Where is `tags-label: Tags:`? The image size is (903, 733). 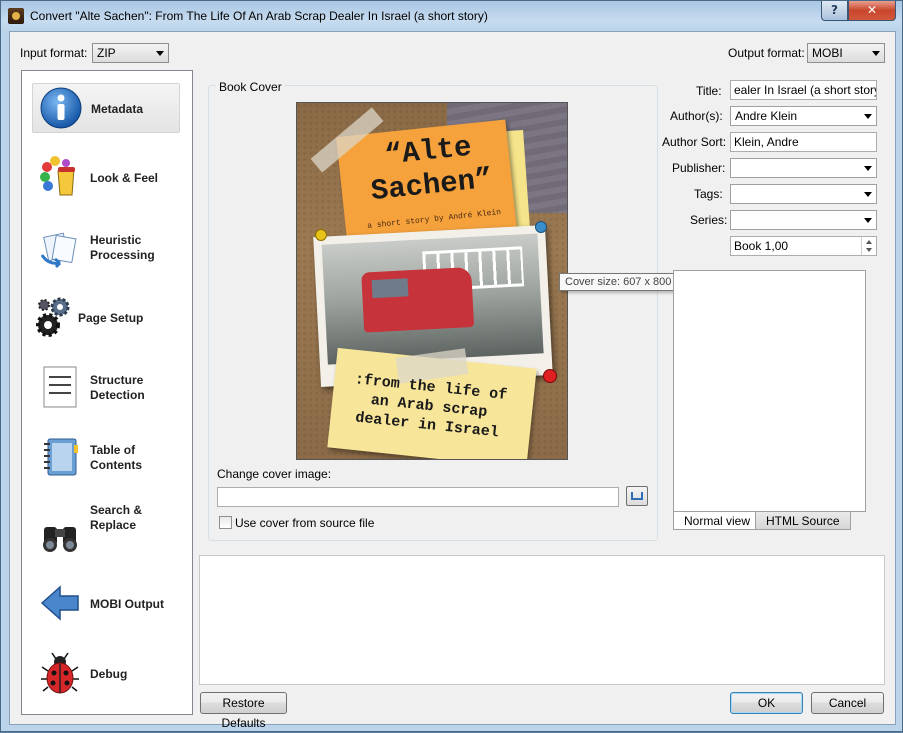 tags-label: Tags: is located at coordinates (708, 194).